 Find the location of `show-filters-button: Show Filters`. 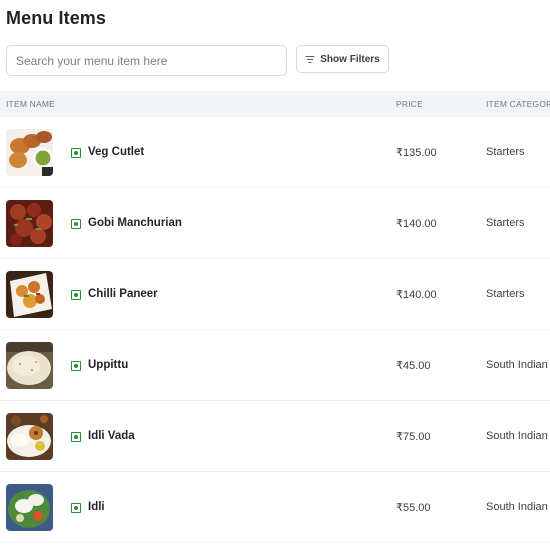

show-filters-button: Show Filters is located at coordinates (342, 59).